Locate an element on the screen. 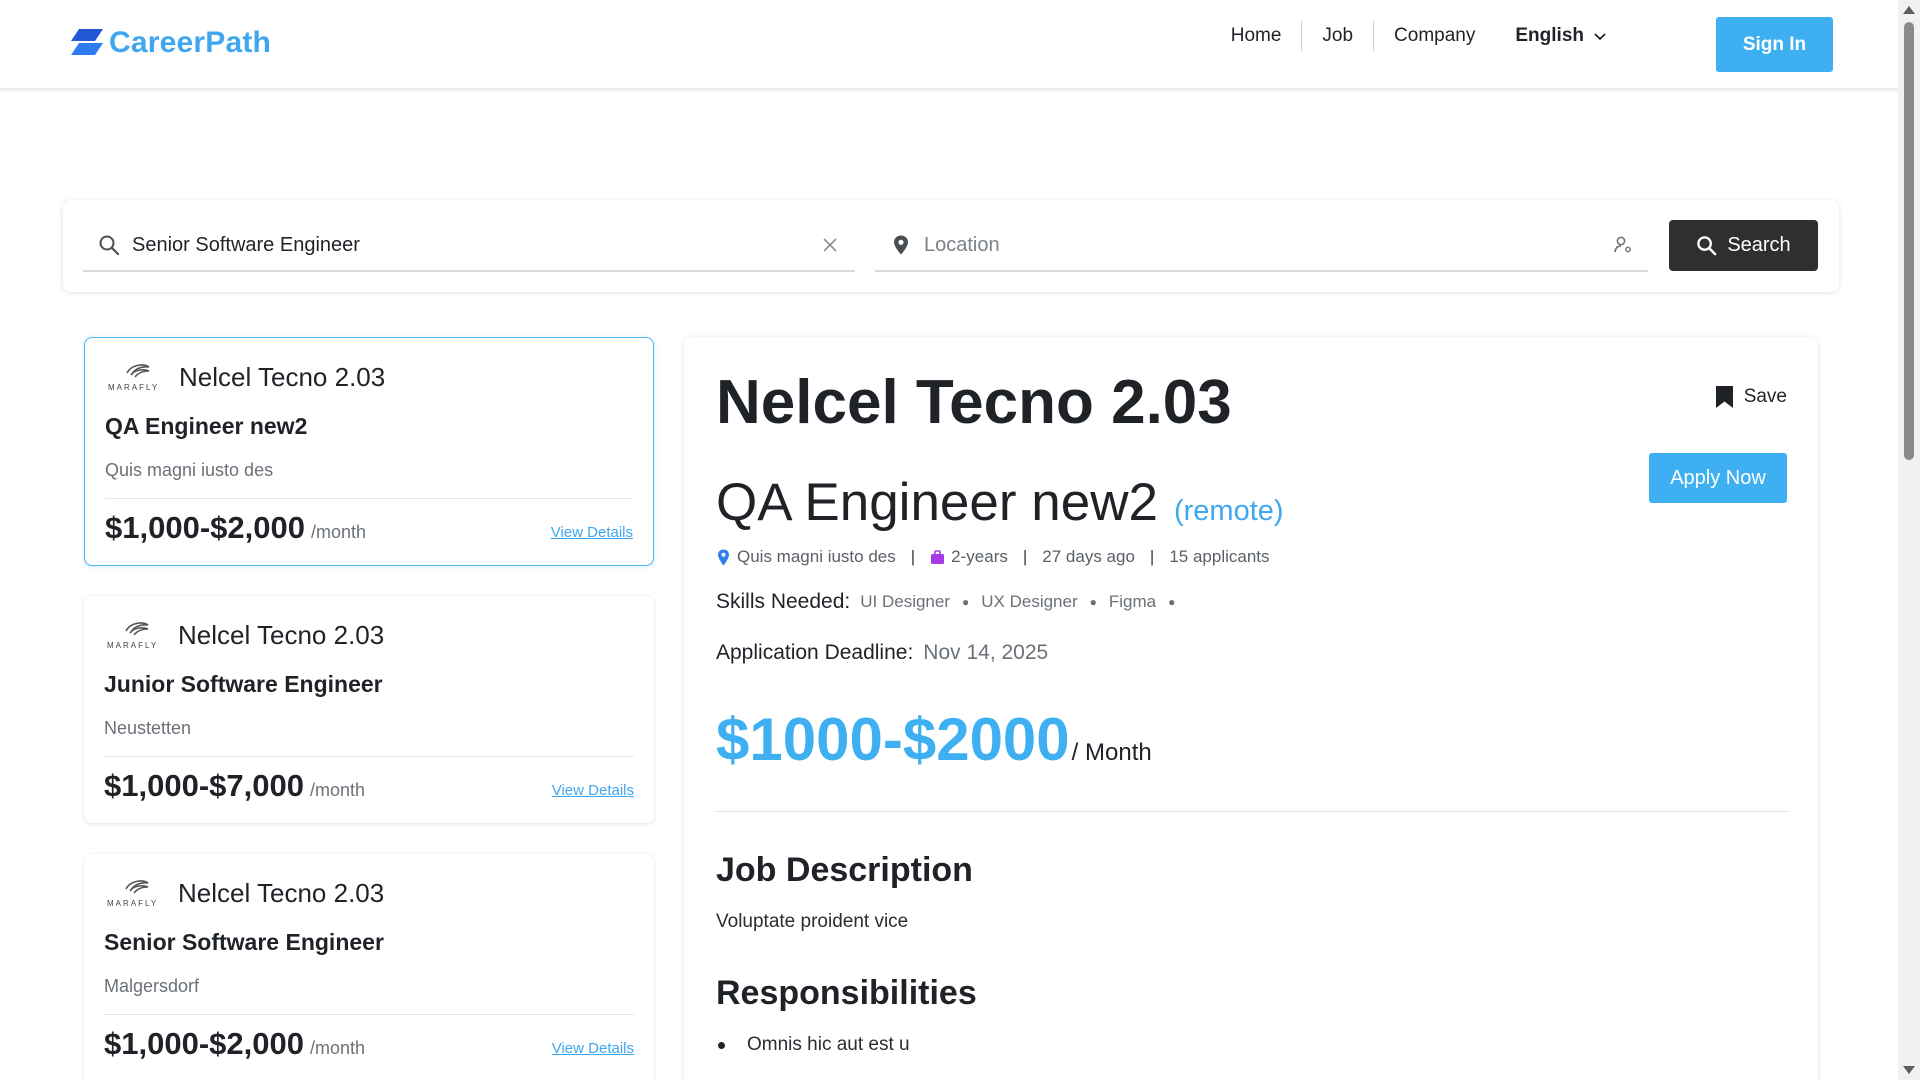 This screenshot has width=1920, height=1080. search-button: Search is located at coordinates (1743, 245).